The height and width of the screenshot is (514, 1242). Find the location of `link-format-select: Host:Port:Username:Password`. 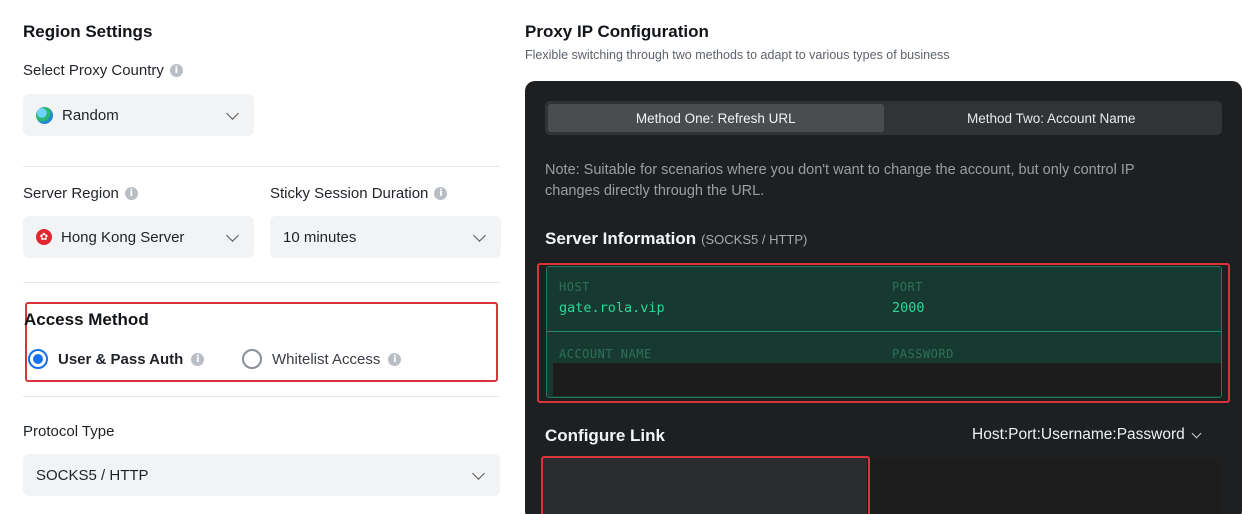

link-format-select: Host:Port:Username:Password is located at coordinates (1087, 435).